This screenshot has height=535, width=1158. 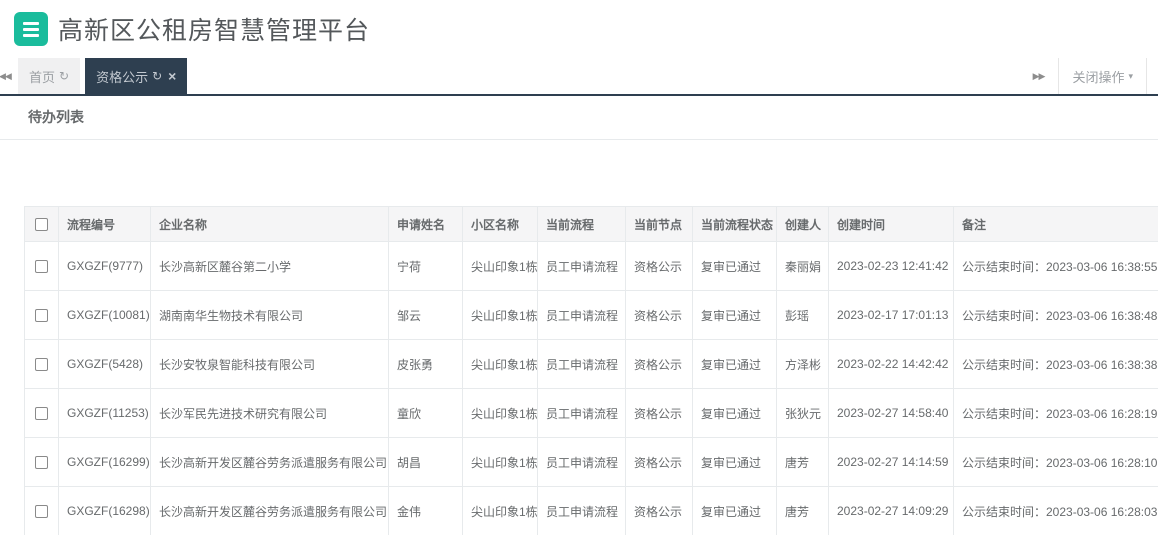 What do you see at coordinates (1039, 76) in the screenshot?
I see `scroll-tabs-right-icon: ▶▶` at bounding box center [1039, 76].